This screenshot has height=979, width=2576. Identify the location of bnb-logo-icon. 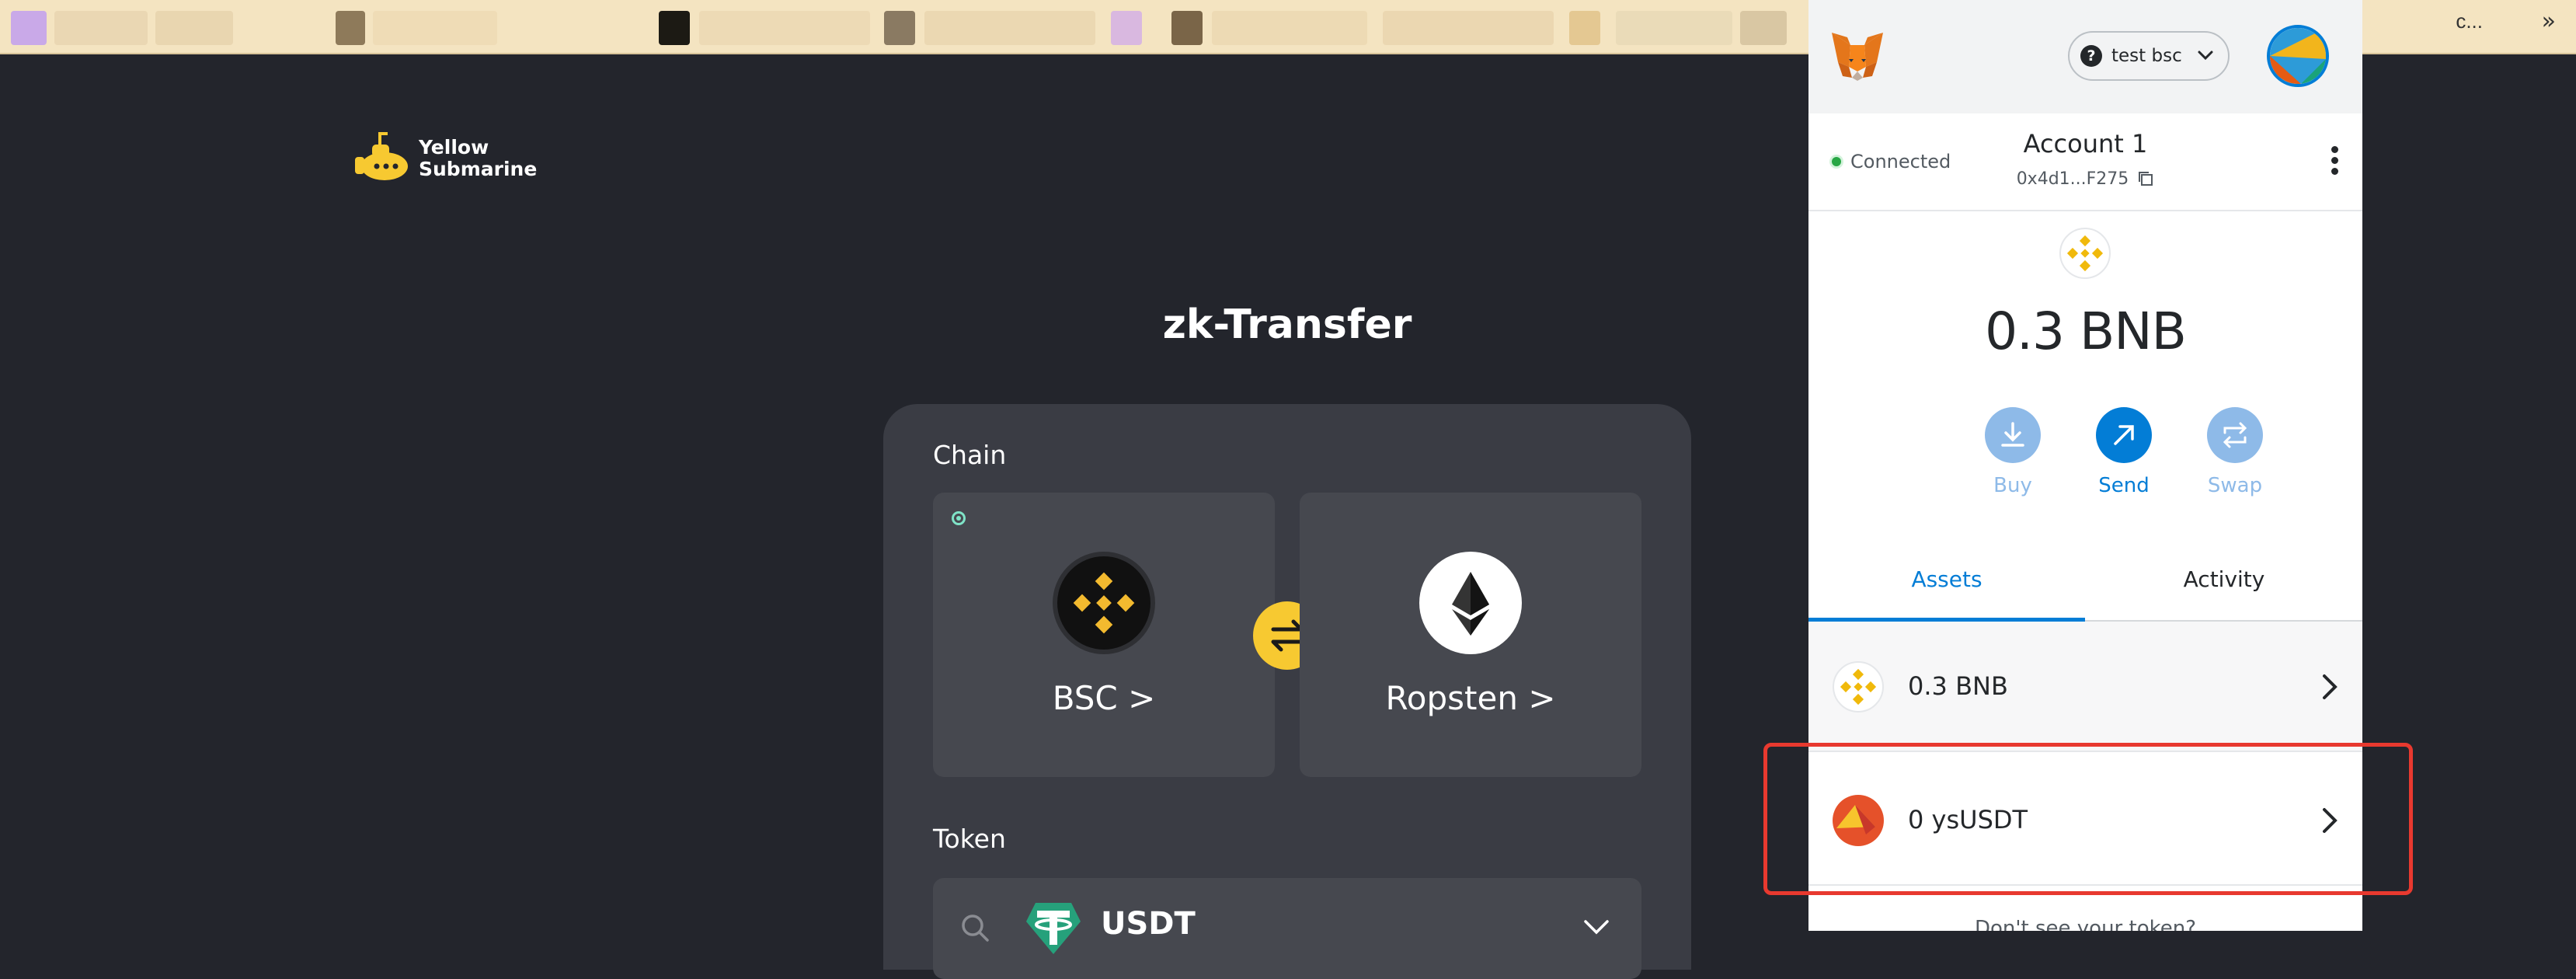
(1104, 603).